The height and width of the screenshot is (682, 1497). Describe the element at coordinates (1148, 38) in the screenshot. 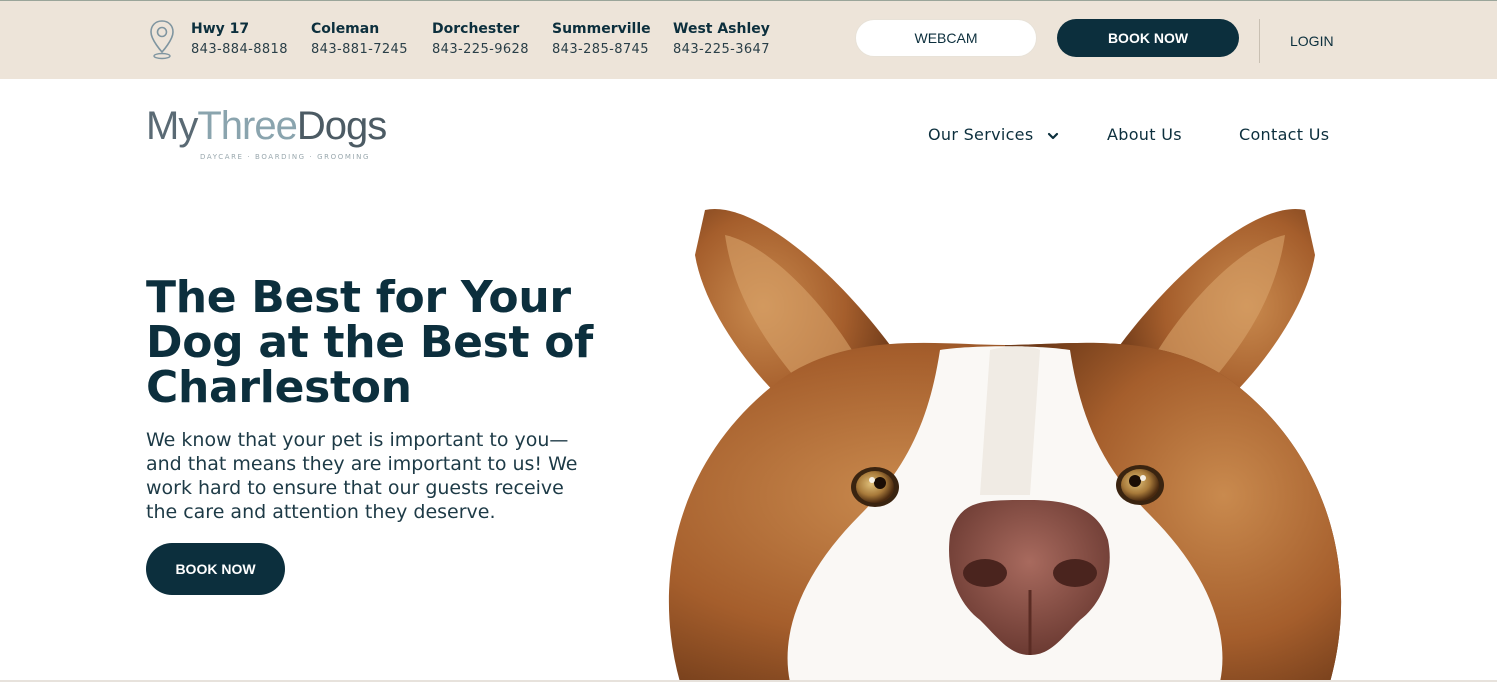

I see `book-now-button-top: BOOK NOW` at that location.